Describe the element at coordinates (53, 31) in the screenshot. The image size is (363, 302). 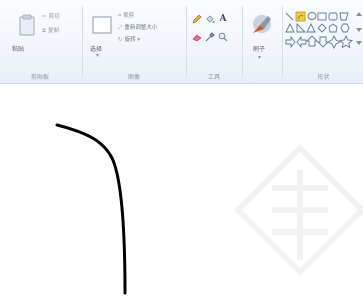
I see `copy-label: 复制` at that location.